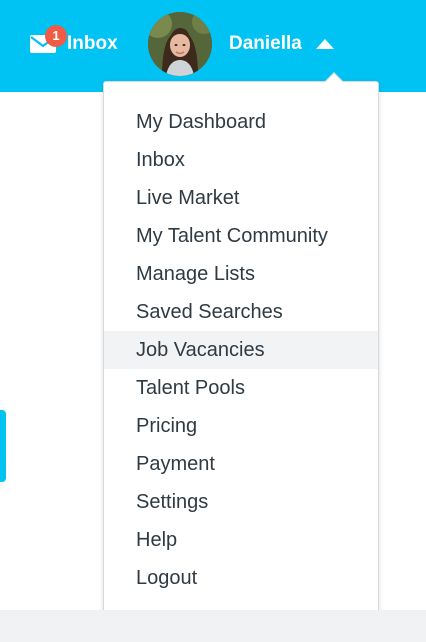  What do you see at coordinates (324, 44) in the screenshot?
I see `caret-up-icon` at bounding box center [324, 44].